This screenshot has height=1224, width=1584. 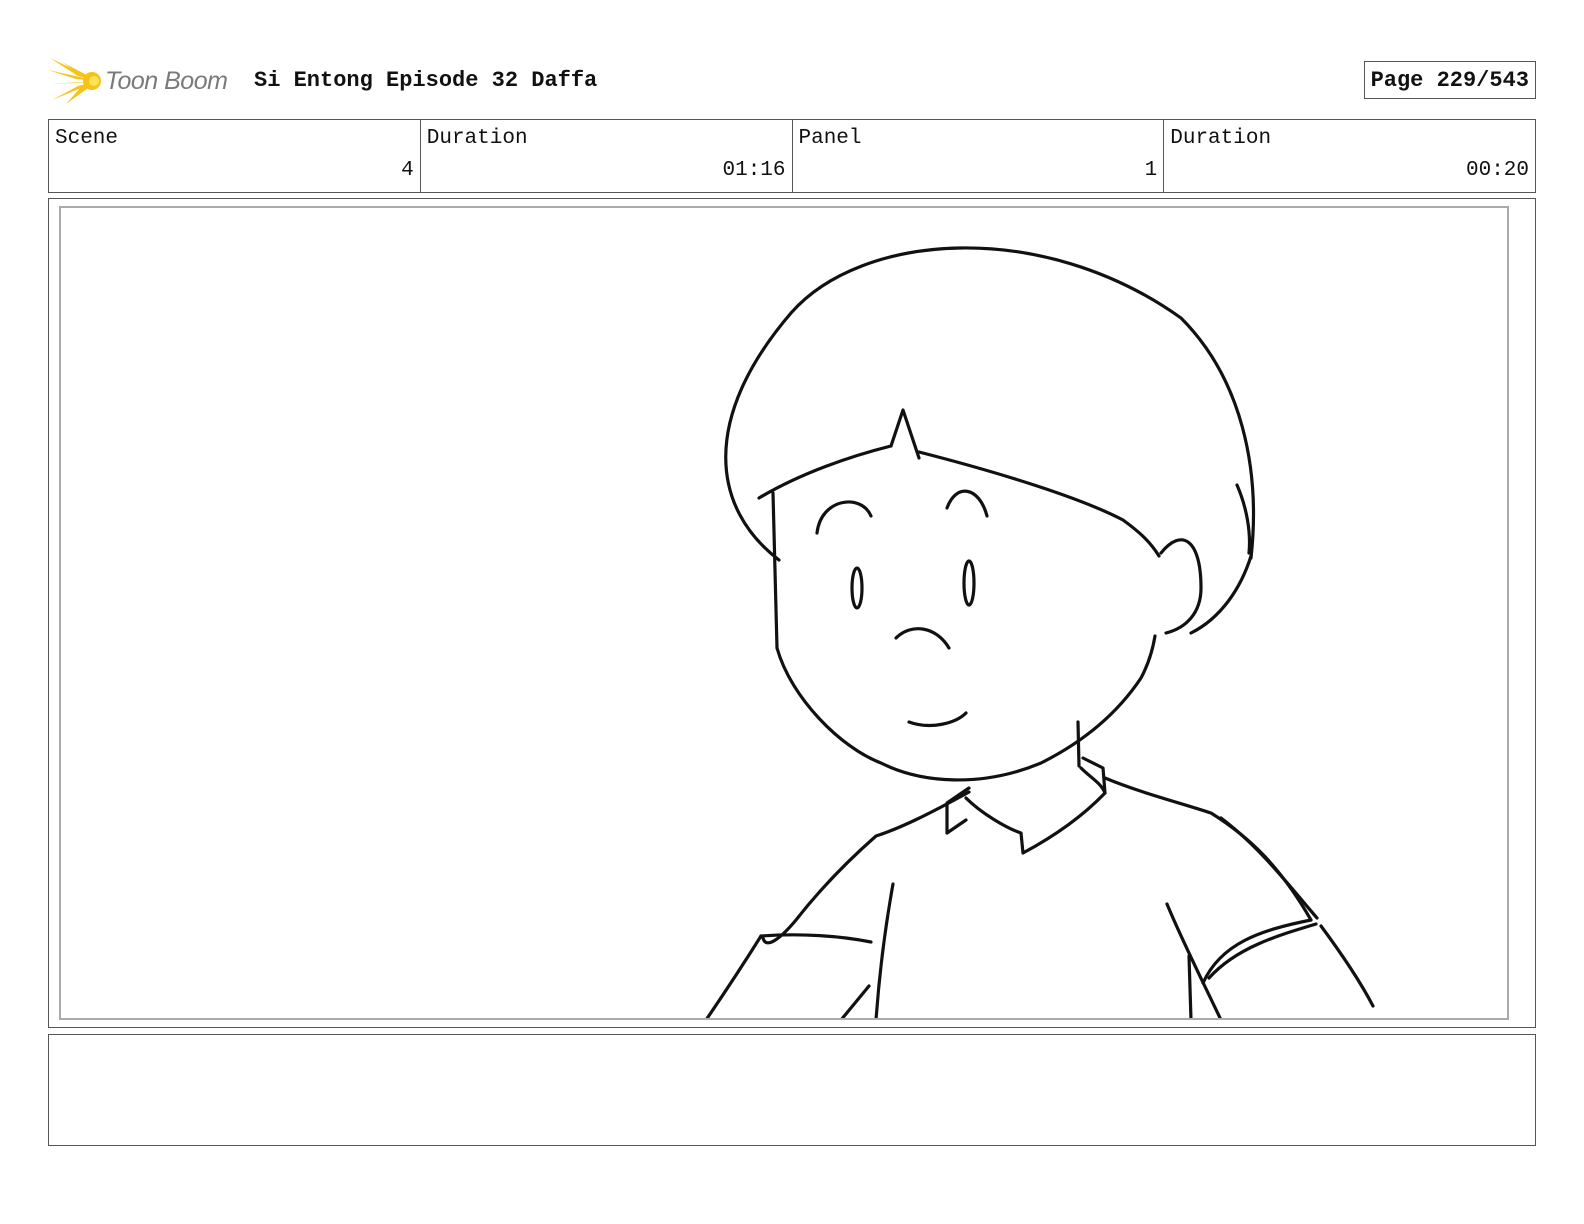 I want to click on face-left-side, so click(x=775, y=570).